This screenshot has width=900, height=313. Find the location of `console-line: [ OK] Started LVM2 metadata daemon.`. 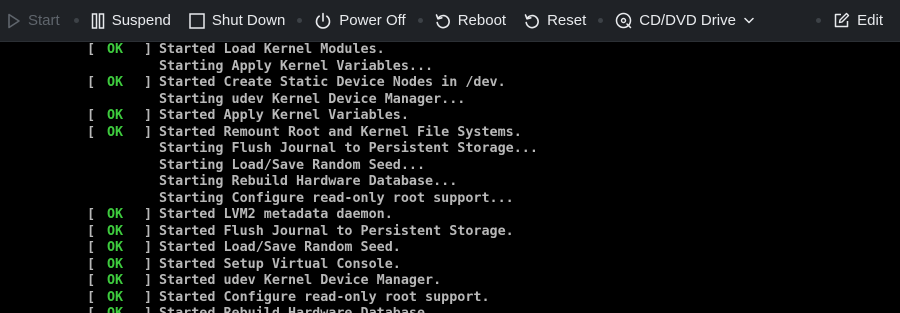

console-line: [ OK] Started LVM2 metadata daemon. is located at coordinates (450, 215).